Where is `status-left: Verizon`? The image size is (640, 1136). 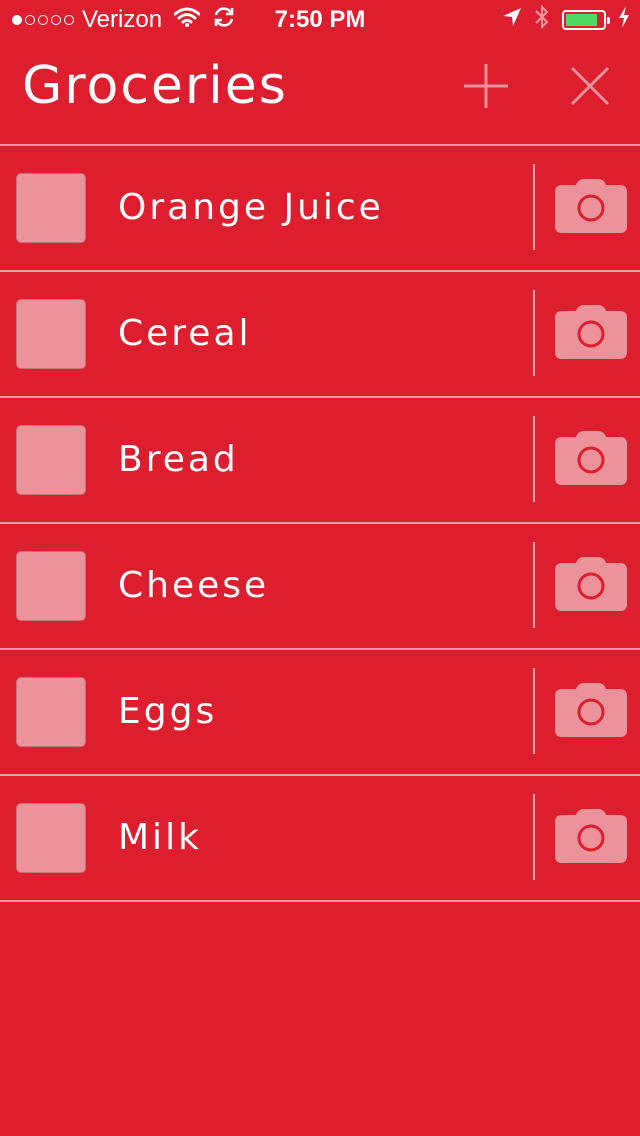 status-left: Verizon is located at coordinates (130, 20).